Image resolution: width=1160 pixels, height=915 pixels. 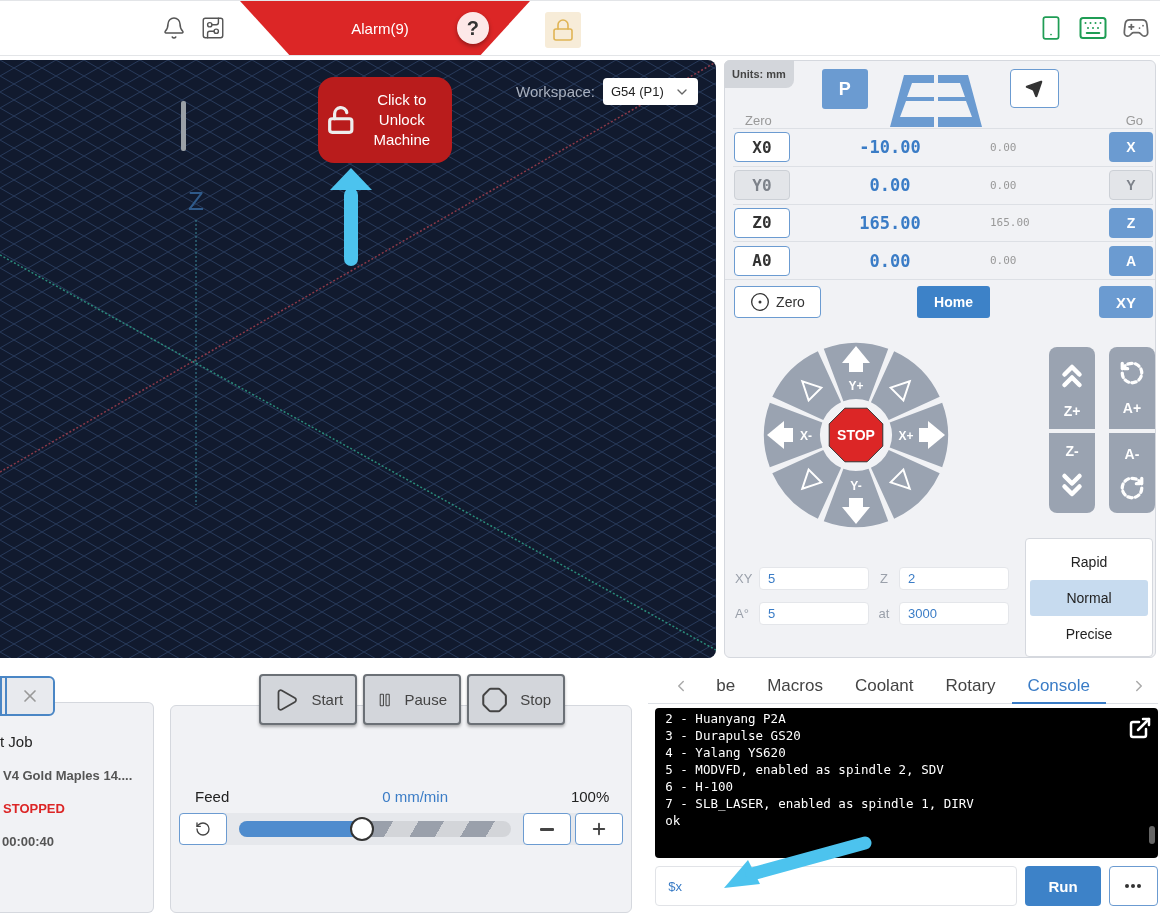 I want to click on help-button: ?, so click(x=472, y=28).